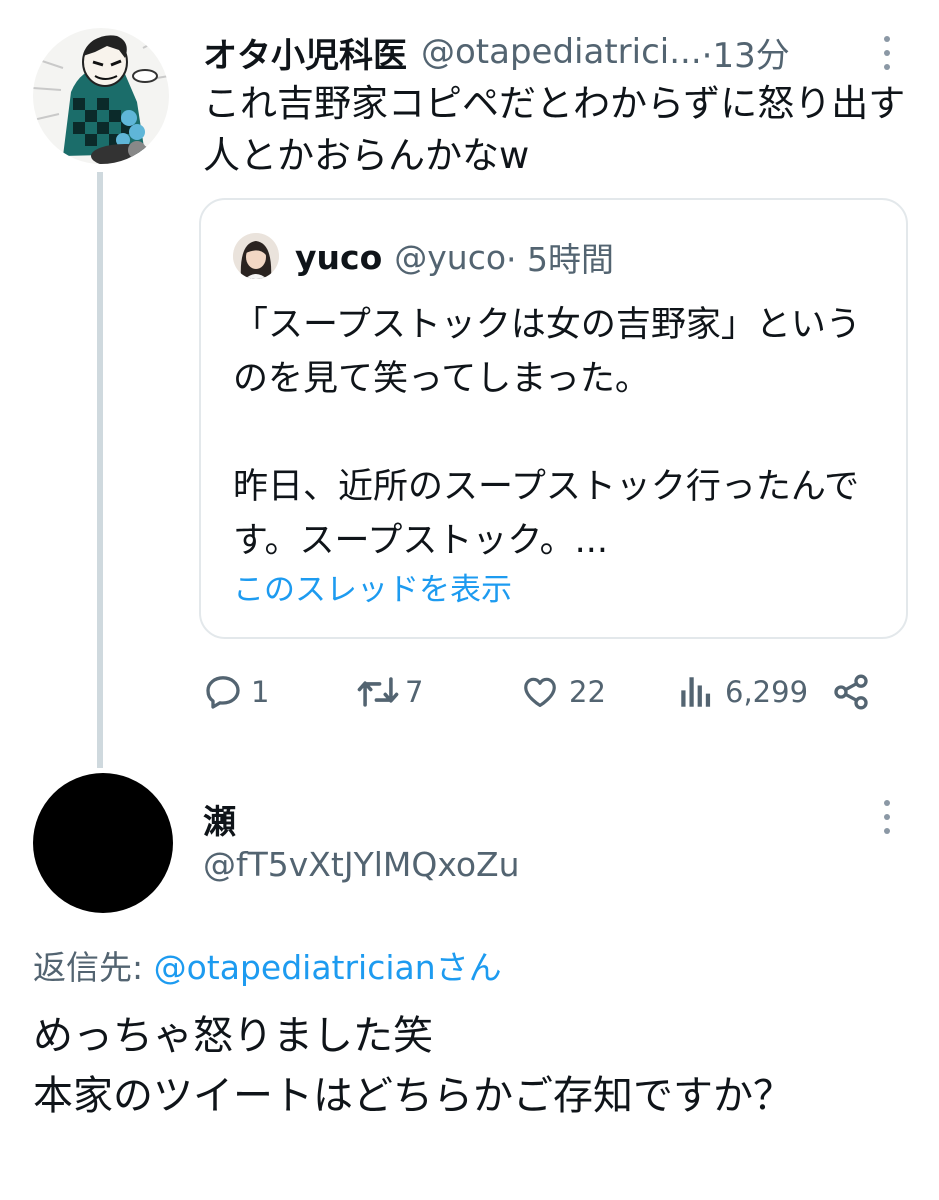  What do you see at coordinates (93, 967) in the screenshot?
I see `replying-to-label: 返信先:` at bounding box center [93, 967].